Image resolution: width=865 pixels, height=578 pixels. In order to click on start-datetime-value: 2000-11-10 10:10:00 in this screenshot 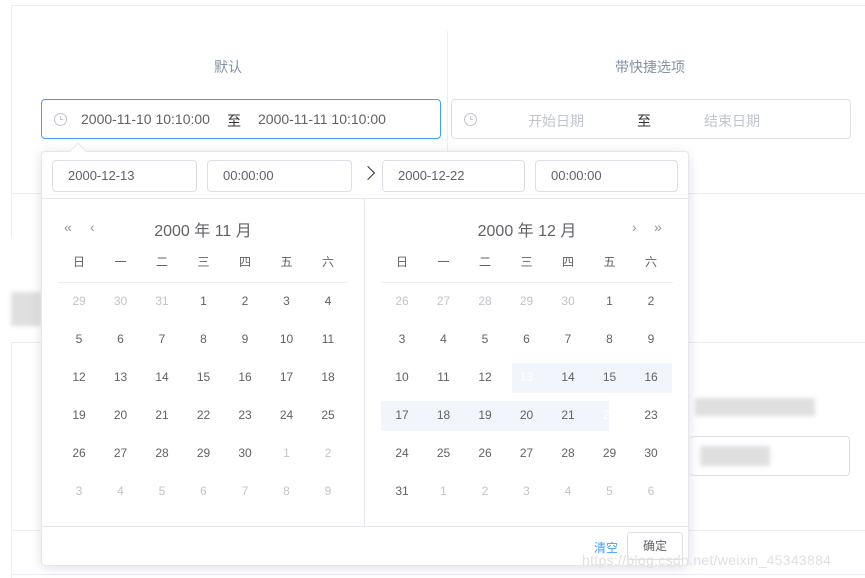, I will do `click(145, 119)`.